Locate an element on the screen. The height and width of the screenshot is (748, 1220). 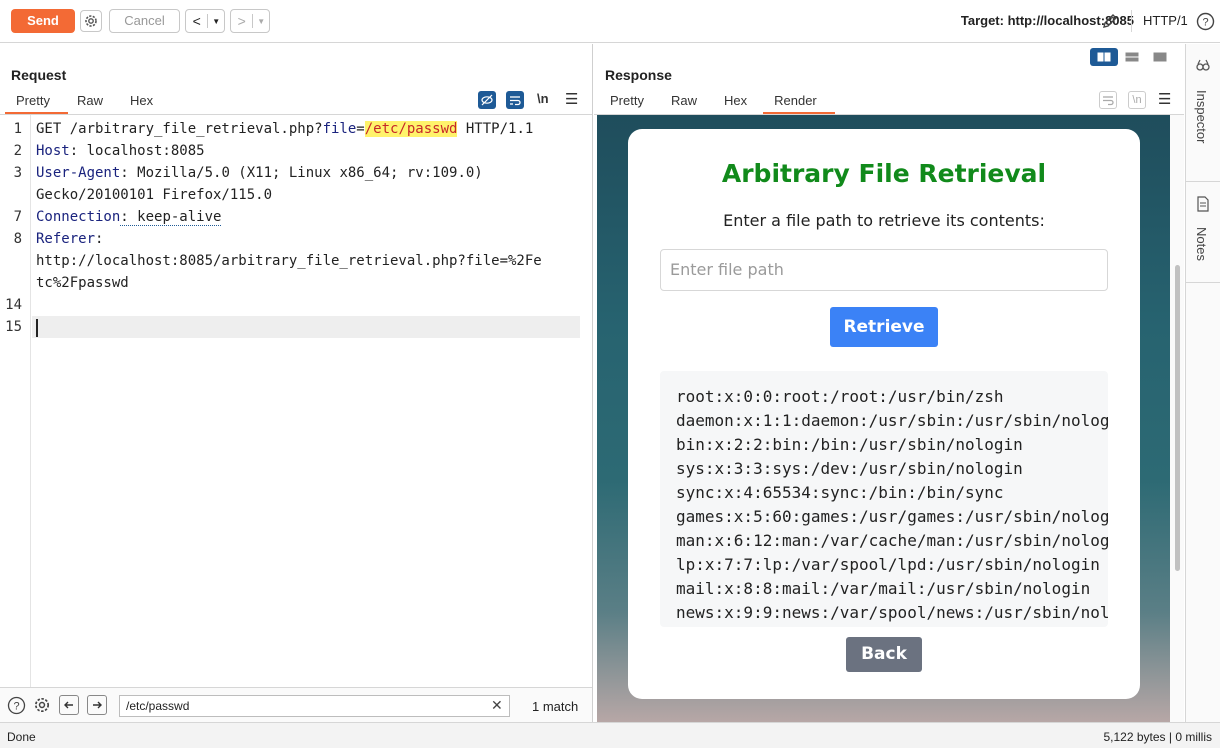
scrollbar-thumb is located at coordinates (1177, 418).